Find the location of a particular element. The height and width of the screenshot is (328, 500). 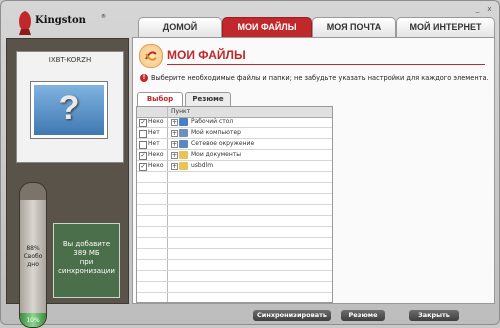

table-row: ✓ Неко + Мои документы is located at coordinates (234, 155).